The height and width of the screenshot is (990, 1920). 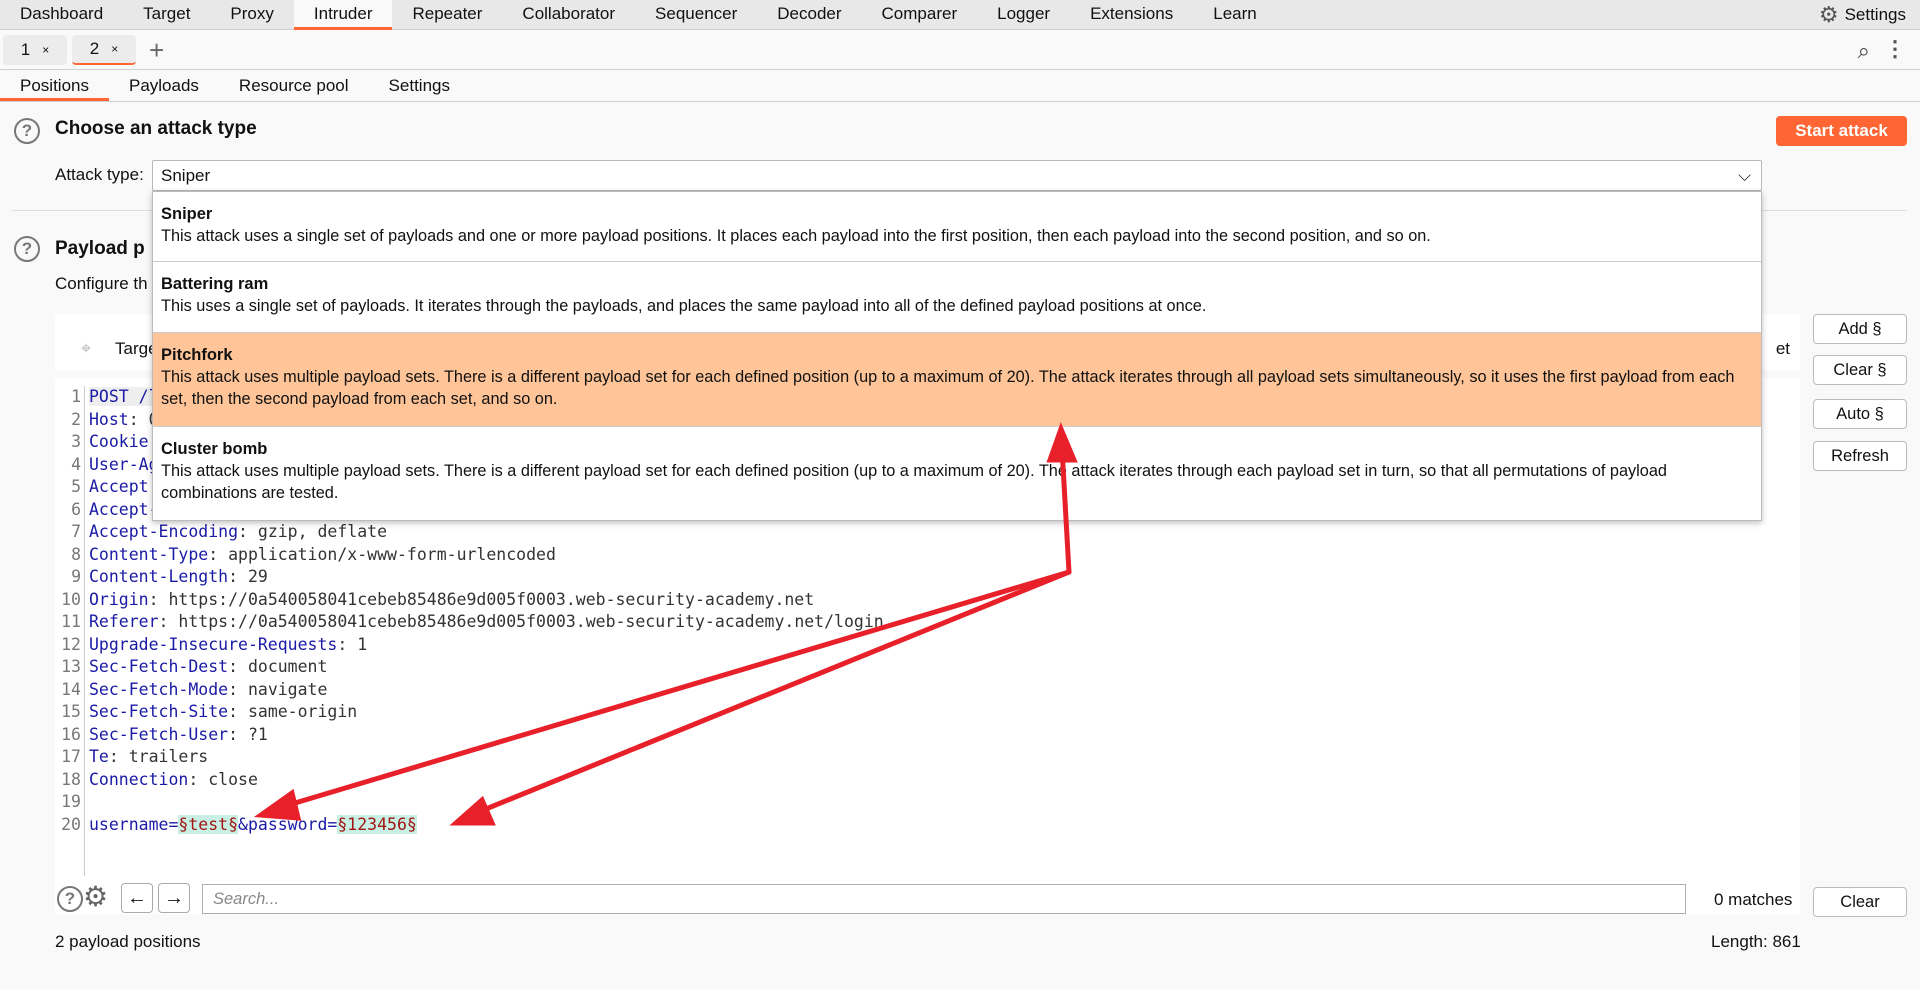 What do you see at coordinates (54, 85) in the screenshot?
I see `tab-positions: Positions` at bounding box center [54, 85].